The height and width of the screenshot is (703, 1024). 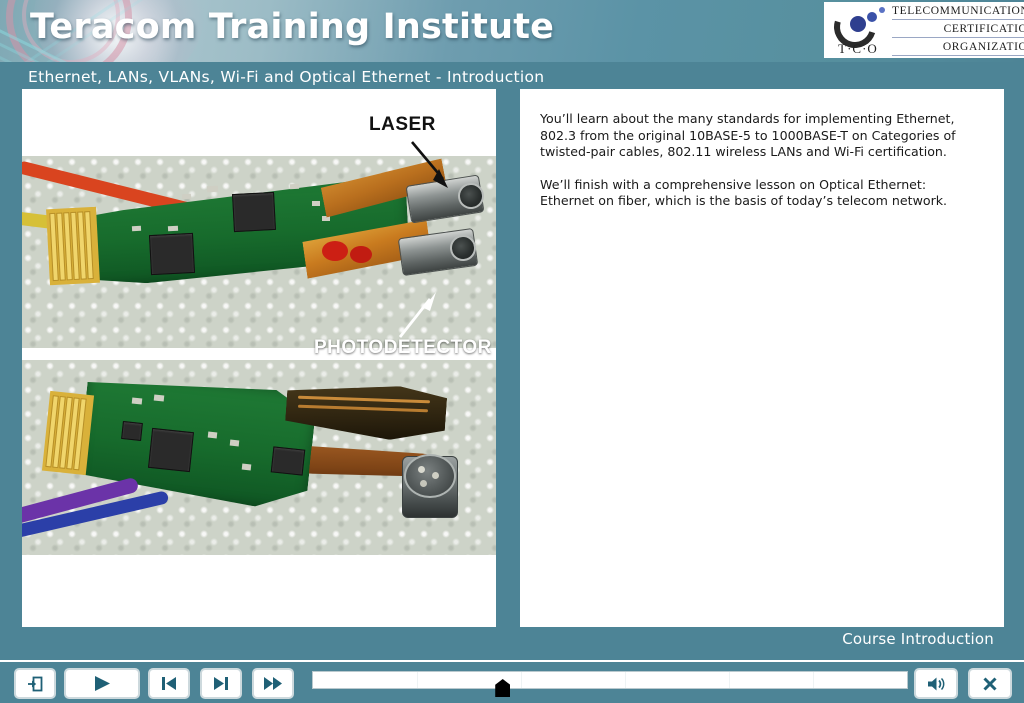 I want to click on course-section-label: Course Introduction, so click(x=918, y=639).